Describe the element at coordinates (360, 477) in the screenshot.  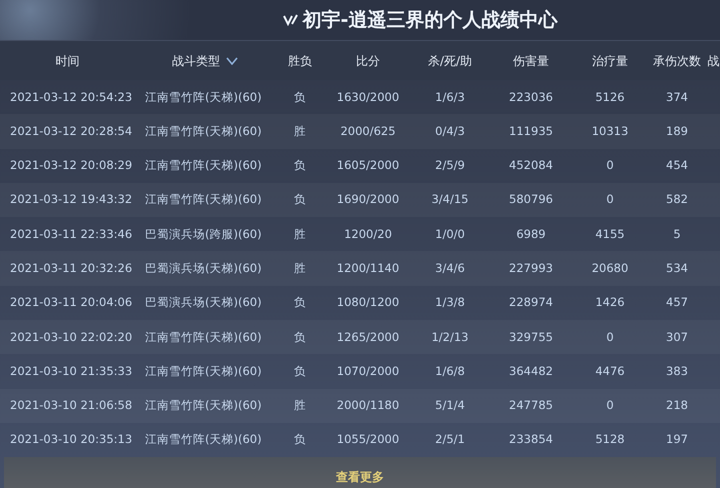
I see `view-more-button: 查看更多` at that location.